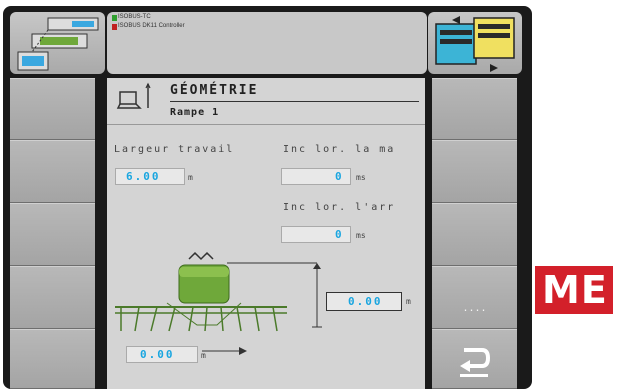 The width and height of the screenshot is (617, 391). What do you see at coordinates (339, 234) in the screenshot?
I see `incl-rear-value: 0` at bounding box center [339, 234].